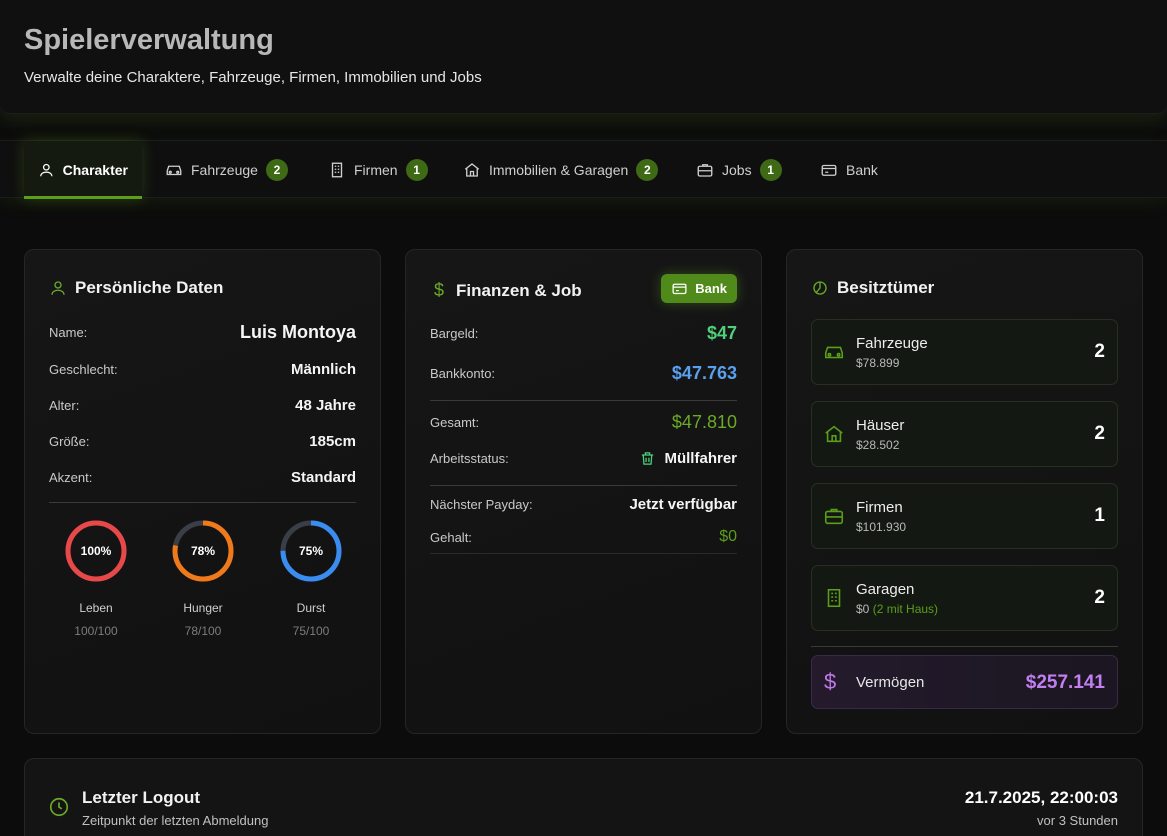 The width and height of the screenshot is (1167, 836). Describe the element at coordinates (71, 477) in the screenshot. I see `info-label: Akzent:` at that location.